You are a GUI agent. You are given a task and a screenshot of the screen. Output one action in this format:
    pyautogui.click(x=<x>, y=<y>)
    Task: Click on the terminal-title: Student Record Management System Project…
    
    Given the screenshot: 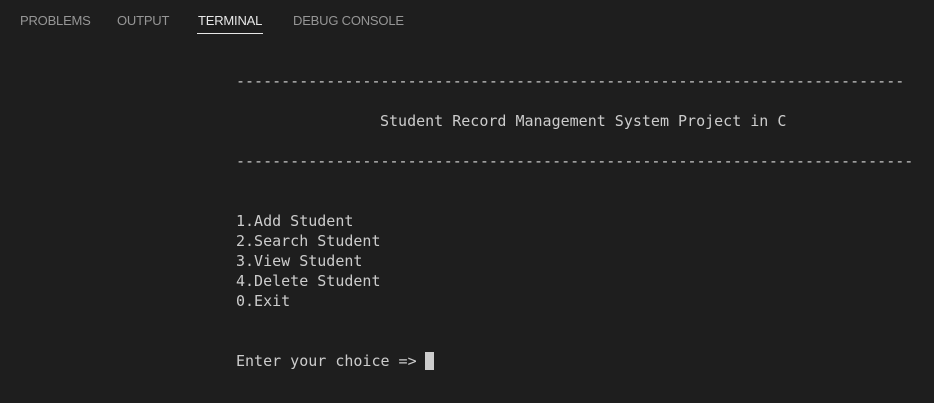 What is the action you would take?
    pyautogui.click(x=583, y=121)
    